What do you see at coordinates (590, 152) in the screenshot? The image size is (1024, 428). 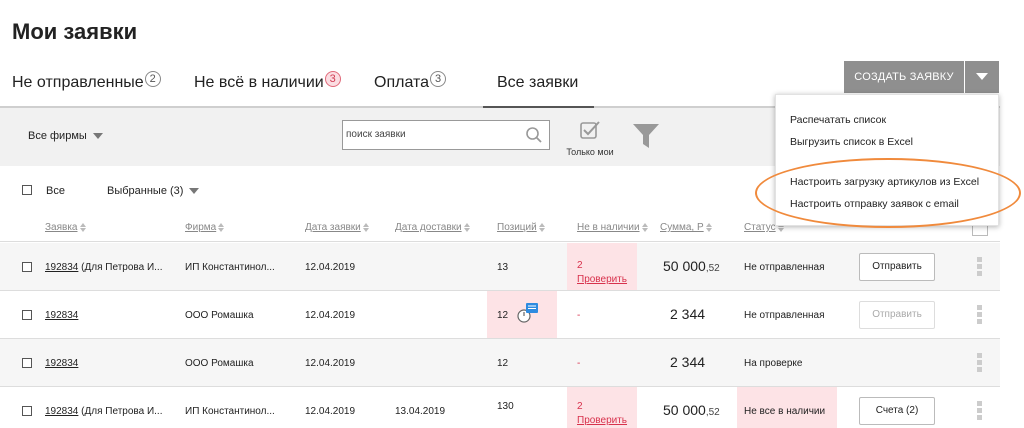 I see `only-mine-label: Только мои` at bounding box center [590, 152].